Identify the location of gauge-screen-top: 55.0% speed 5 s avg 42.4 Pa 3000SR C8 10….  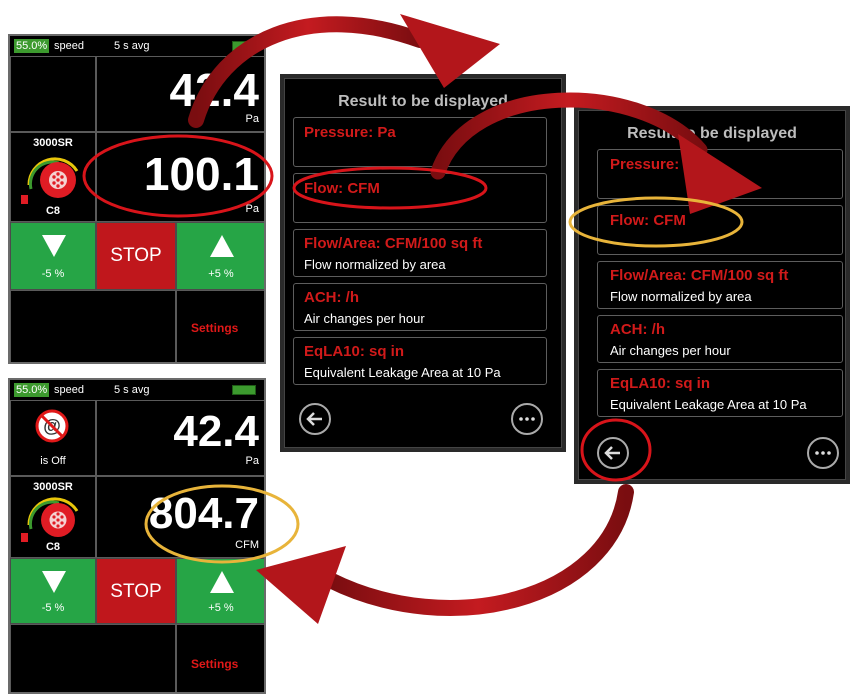
(137, 199).